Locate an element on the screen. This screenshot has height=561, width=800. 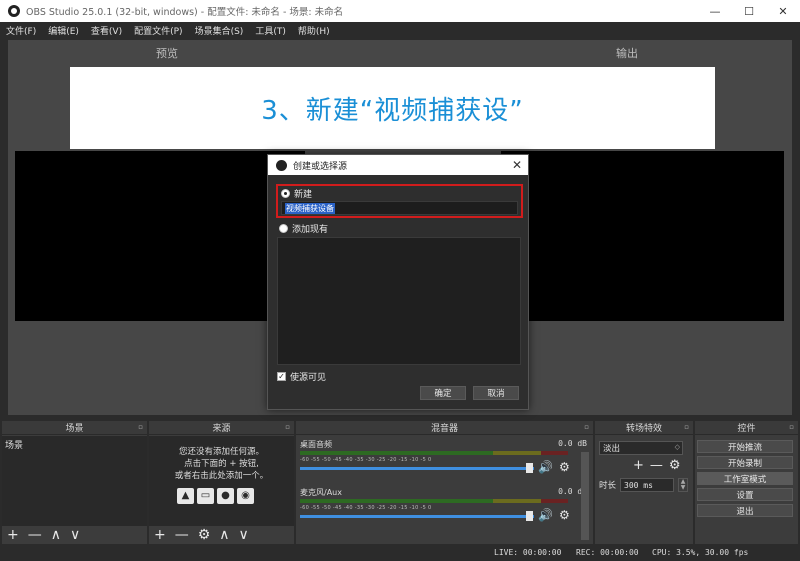
sources-title: 来源 is located at coordinates (221, 429).